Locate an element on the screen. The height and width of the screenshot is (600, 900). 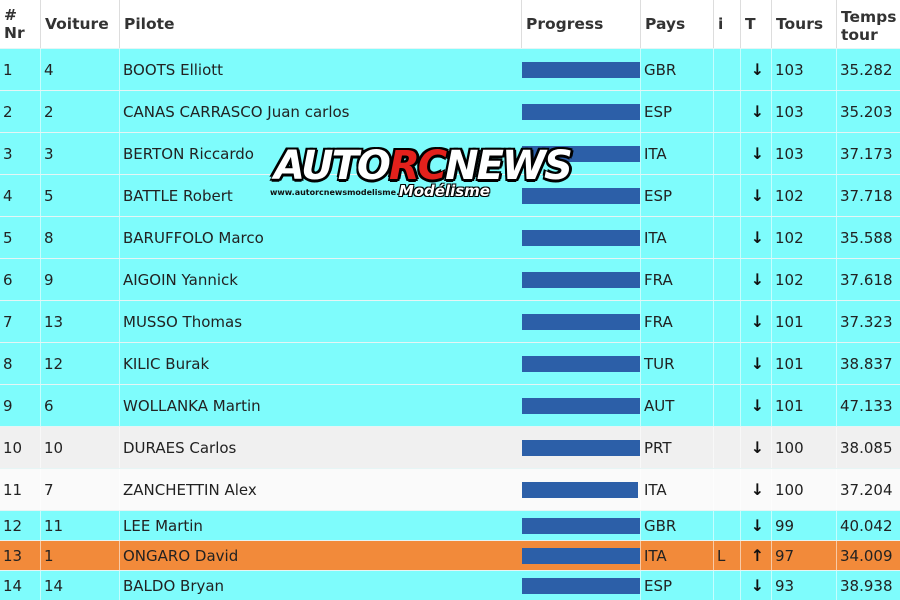
table-row: 6 9 AIGOIN Yannick FRA 102 37.618 ↓ is located at coordinates (450, 279).